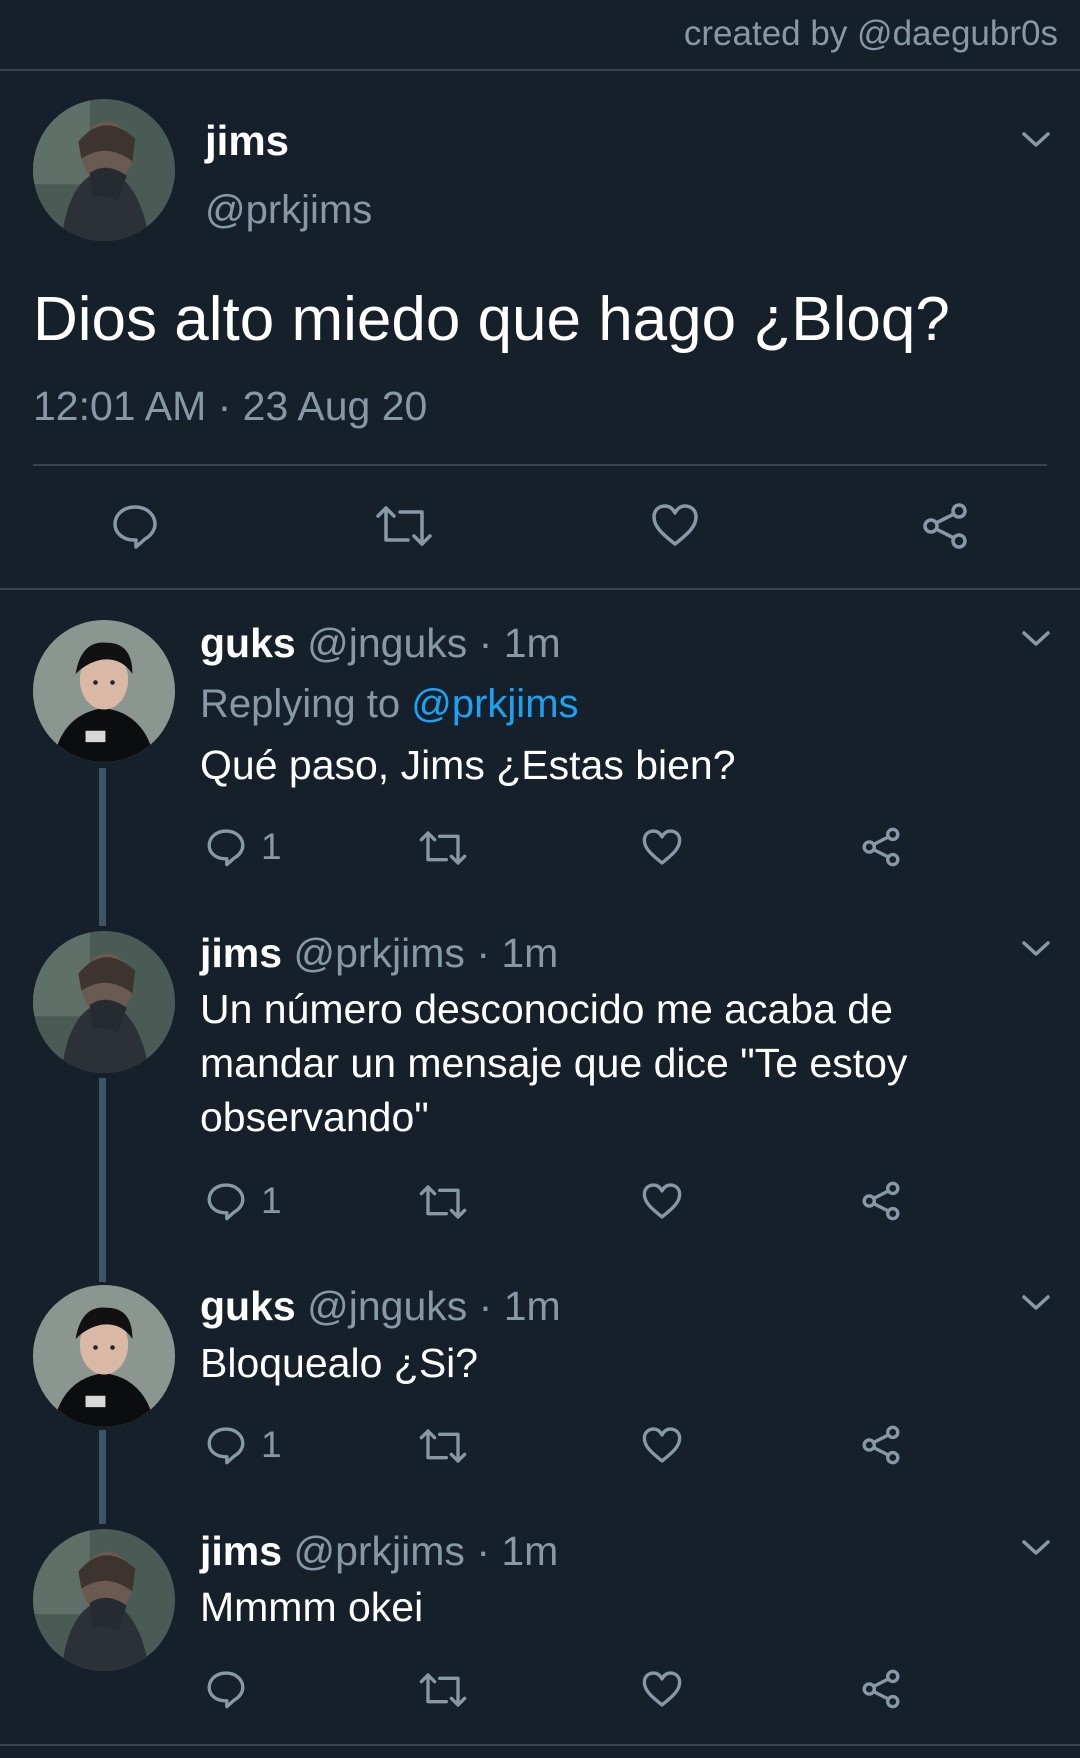 Image resolution: width=1080 pixels, height=1758 pixels. Describe the element at coordinates (104, 170) in the screenshot. I see `avatar-jims-main` at that location.